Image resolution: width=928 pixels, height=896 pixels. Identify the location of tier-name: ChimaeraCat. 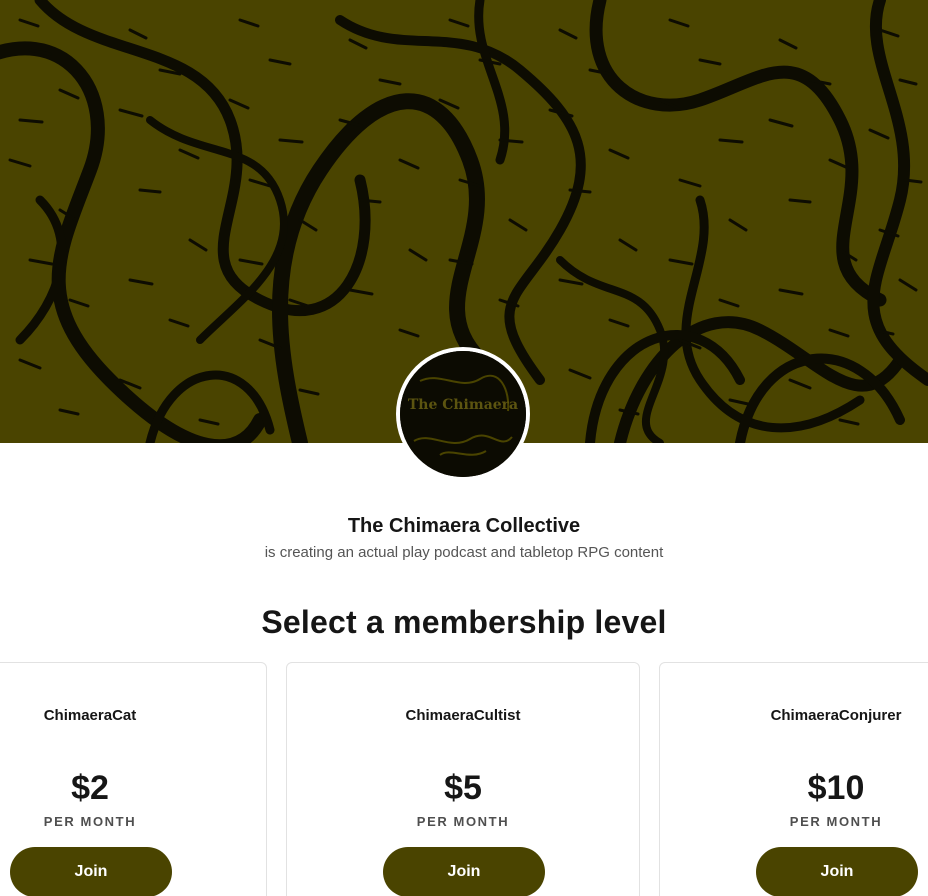
(90, 715).